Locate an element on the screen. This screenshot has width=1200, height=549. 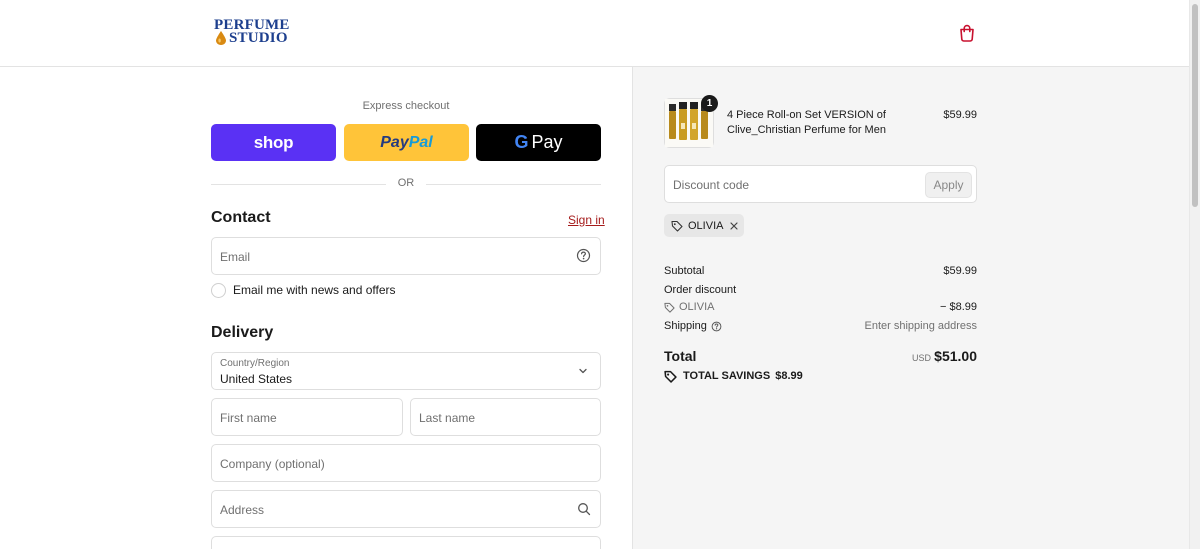
discount-code-label: OLIVIA is located at coordinates (697, 307).